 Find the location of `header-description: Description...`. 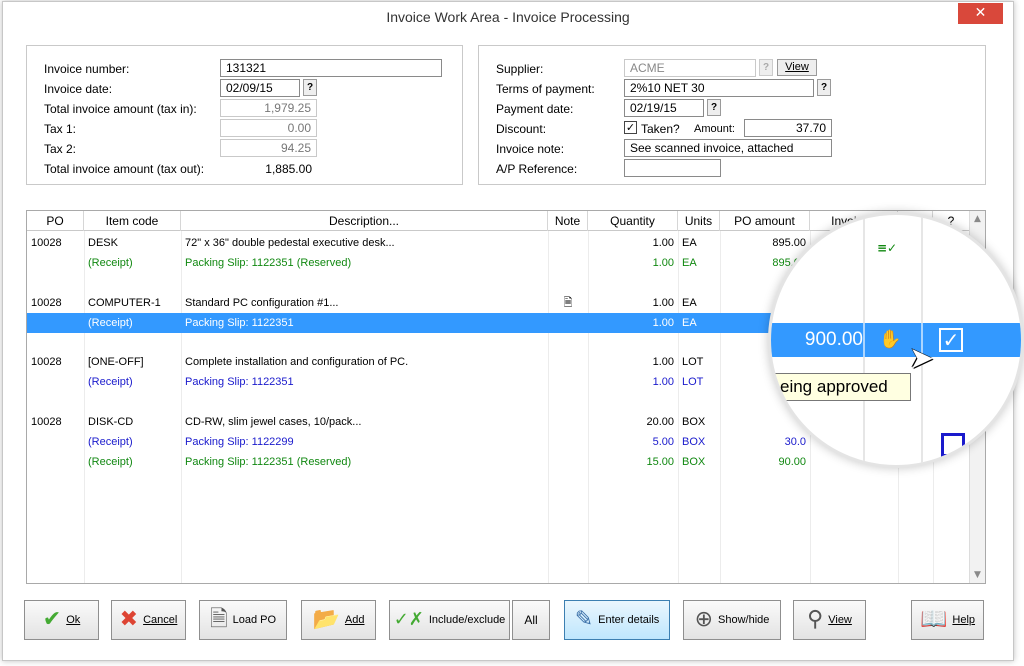

header-description: Description... is located at coordinates (364, 221).